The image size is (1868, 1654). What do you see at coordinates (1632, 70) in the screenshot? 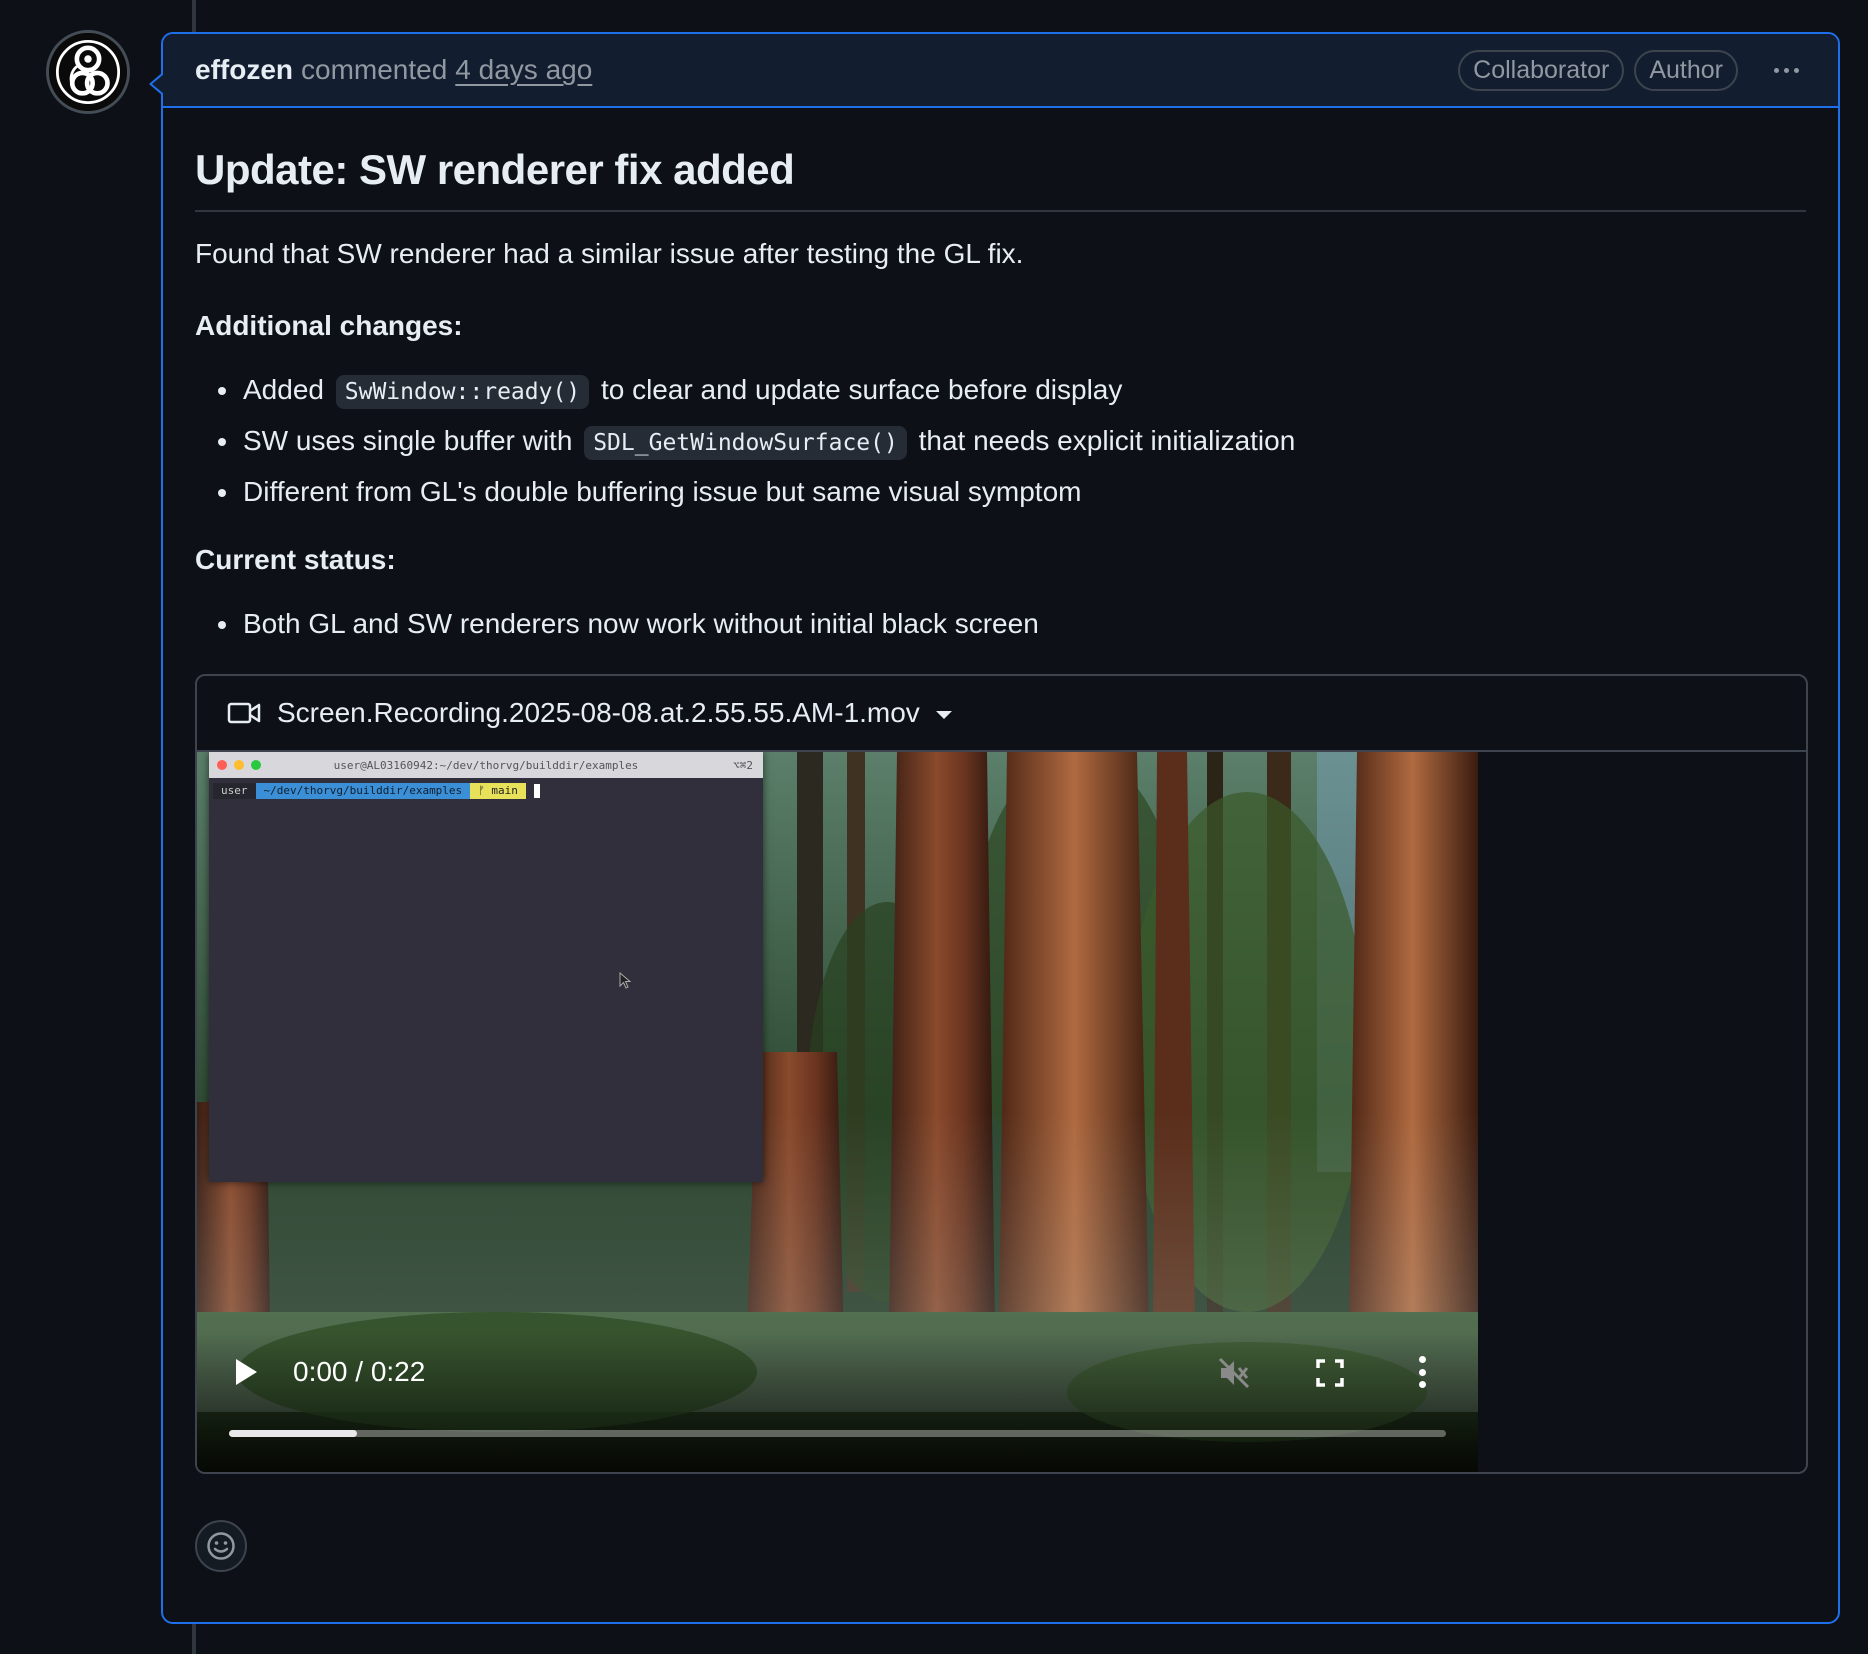
I see `header-badges: Collaborator Author` at bounding box center [1632, 70].